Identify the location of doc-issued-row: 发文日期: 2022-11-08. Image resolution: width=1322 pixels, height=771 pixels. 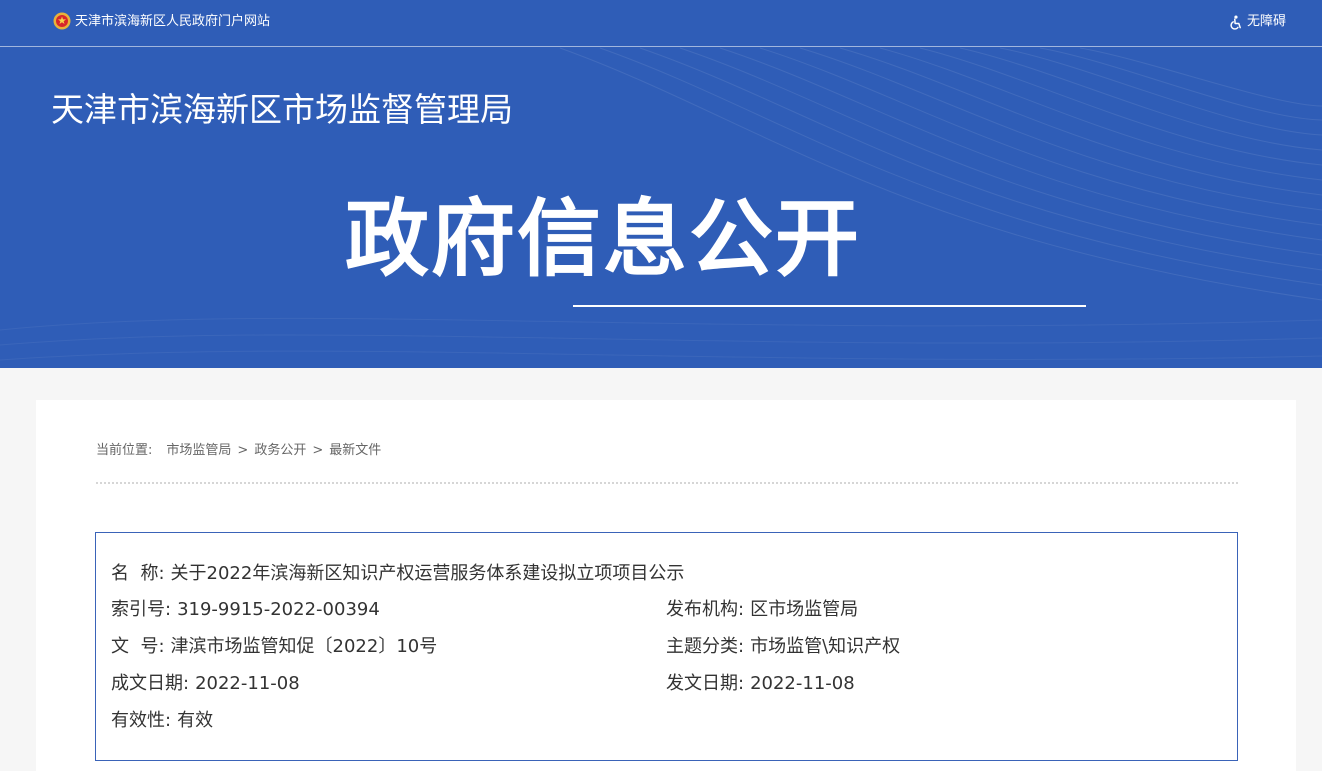
(760, 684).